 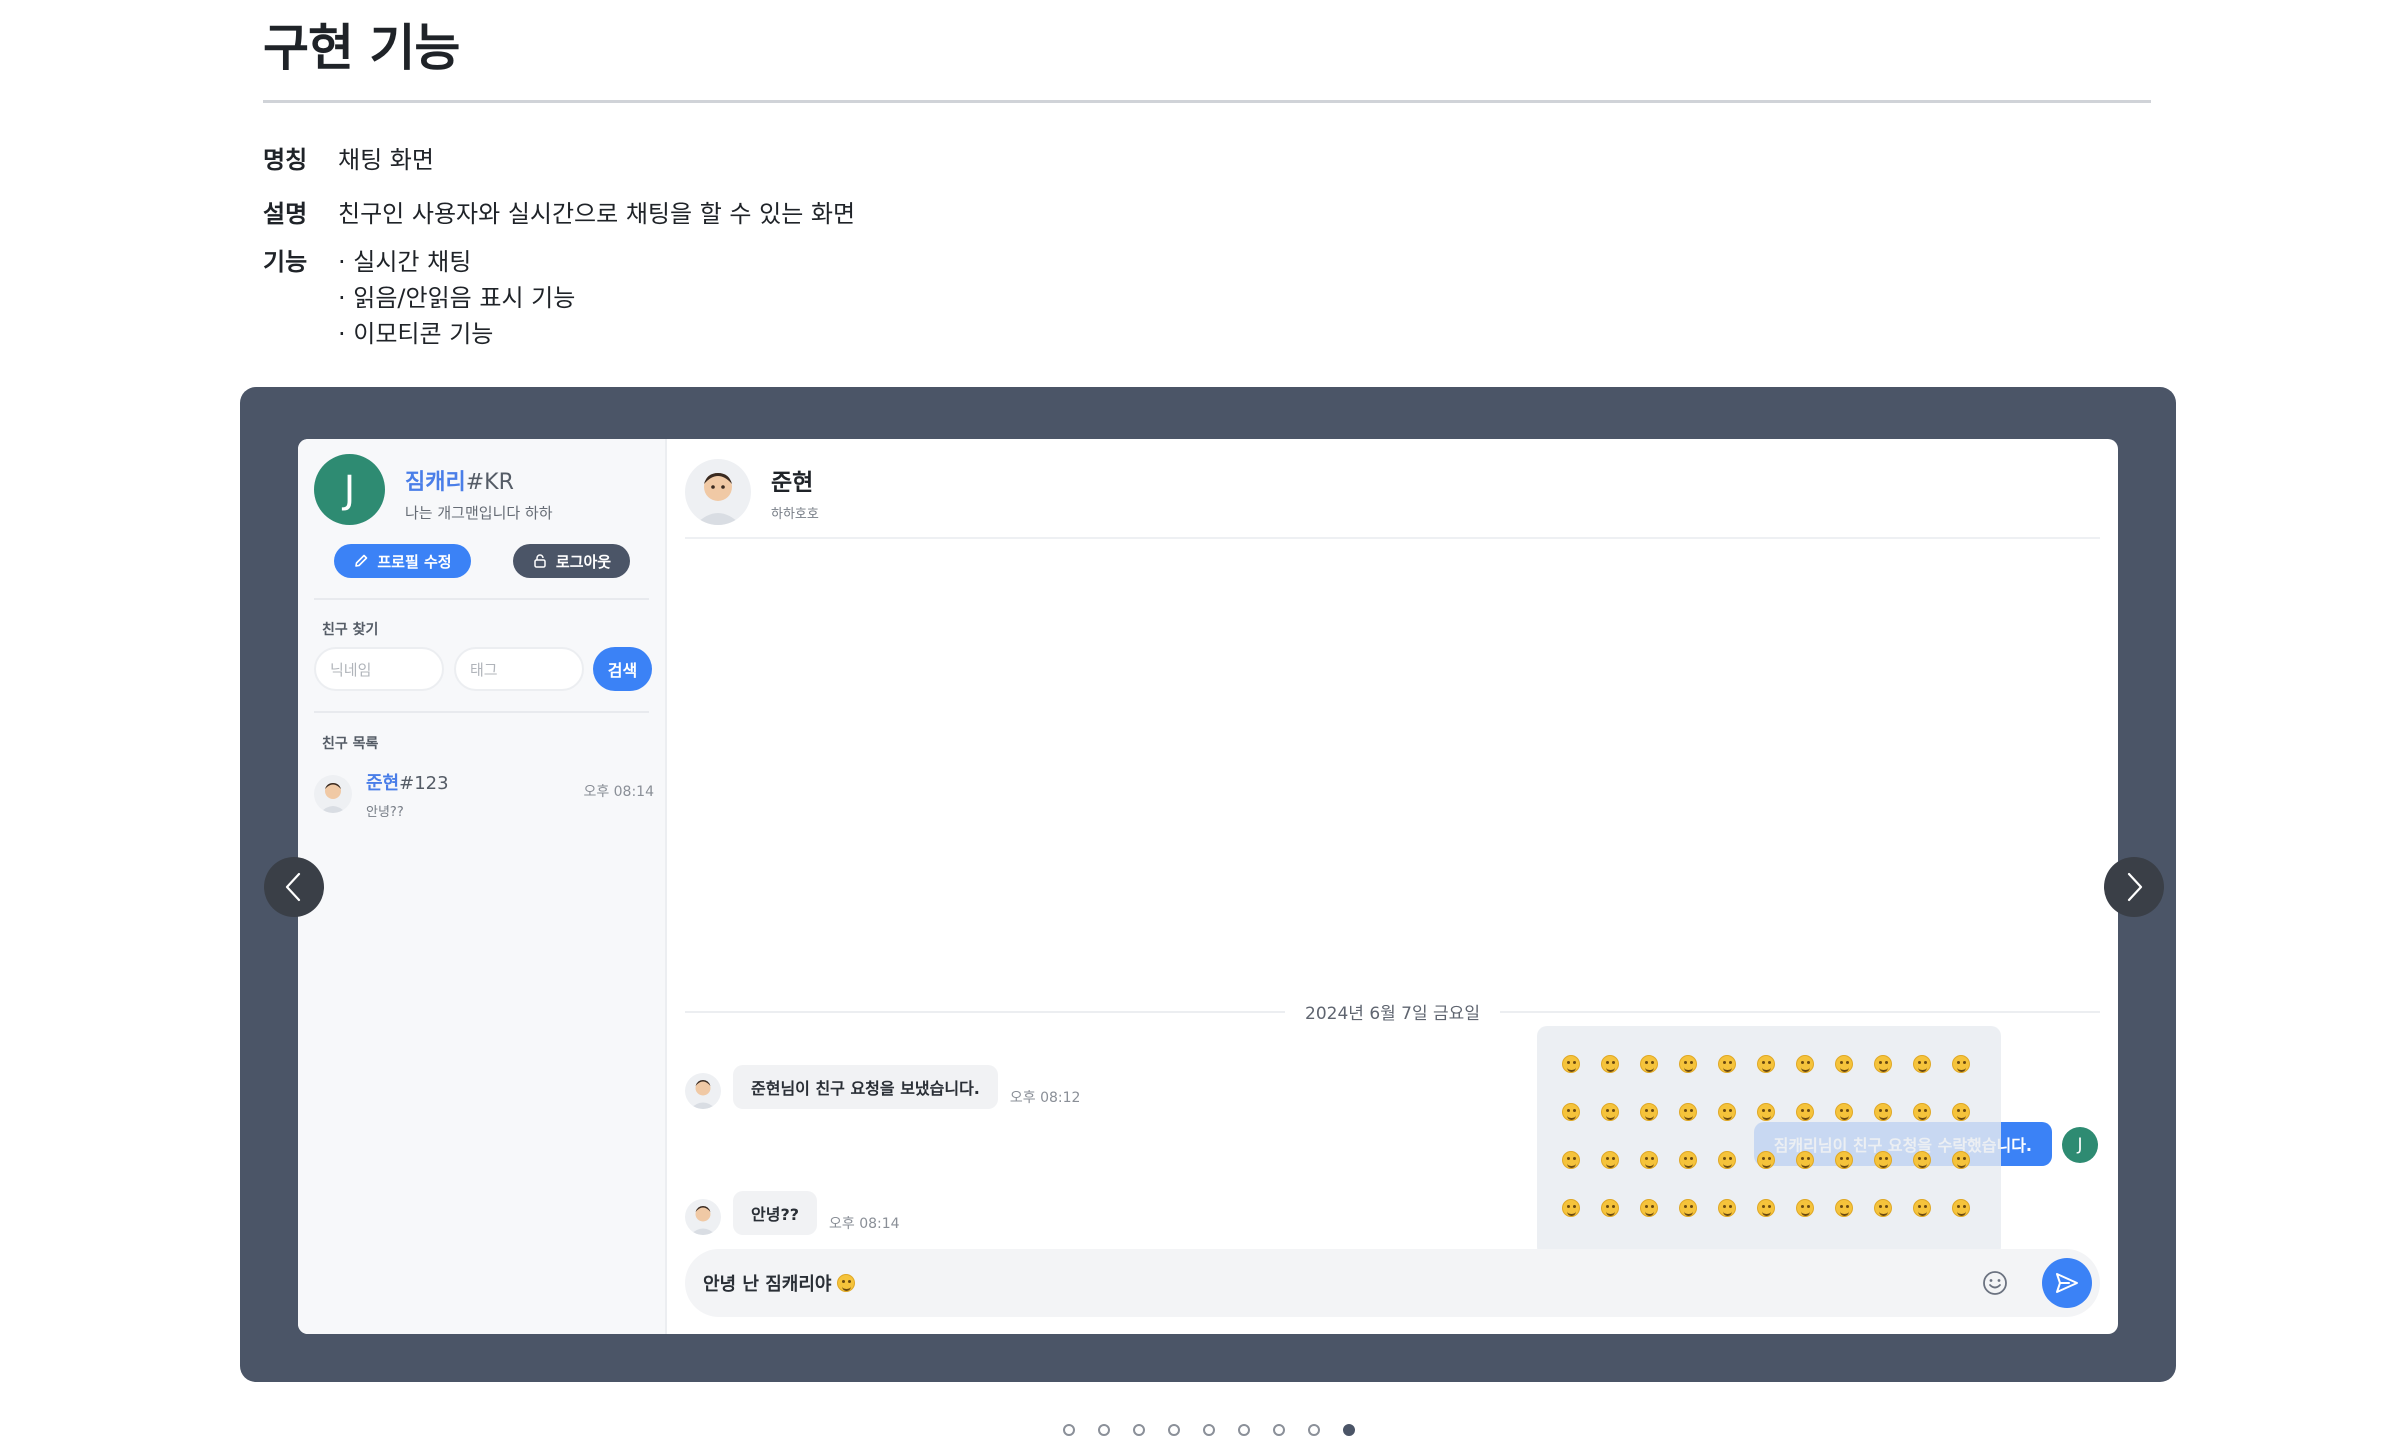 I want to click on info-value-name: 채팅 화면, so click(x=386, y=160).